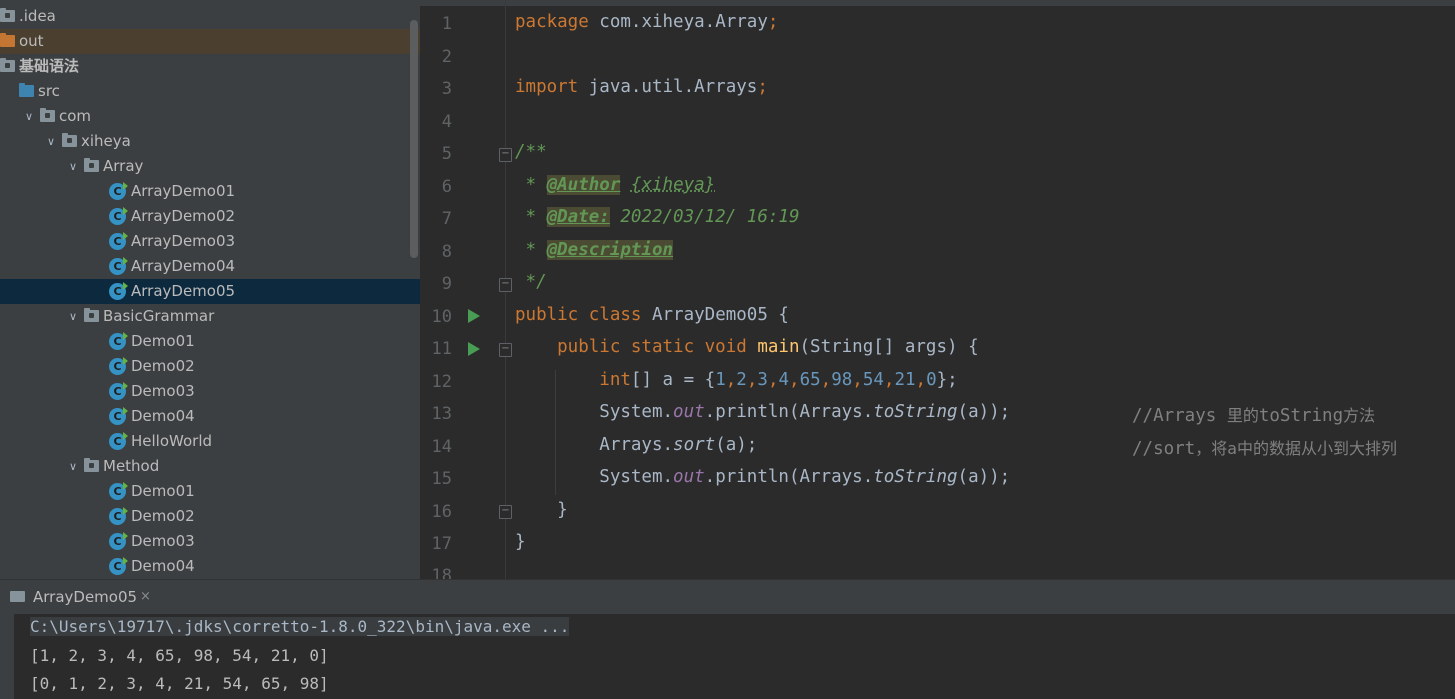  Describe the element at coordinates (947, 380) in the screenshot. I see `code-text: };` at that location.